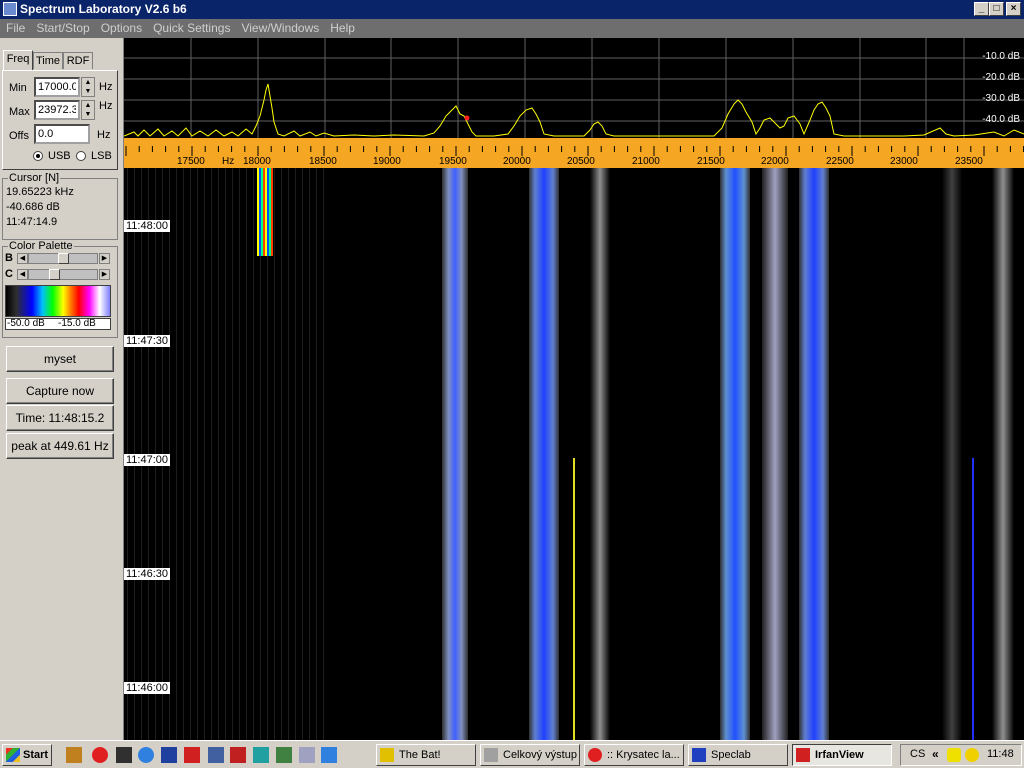 The image size is (1024, 768). What do you see at coordinates (60, 446) in the screenshot?
I see `peak-button: peak at 449.61 Hz` at bounding box center [60, 446].